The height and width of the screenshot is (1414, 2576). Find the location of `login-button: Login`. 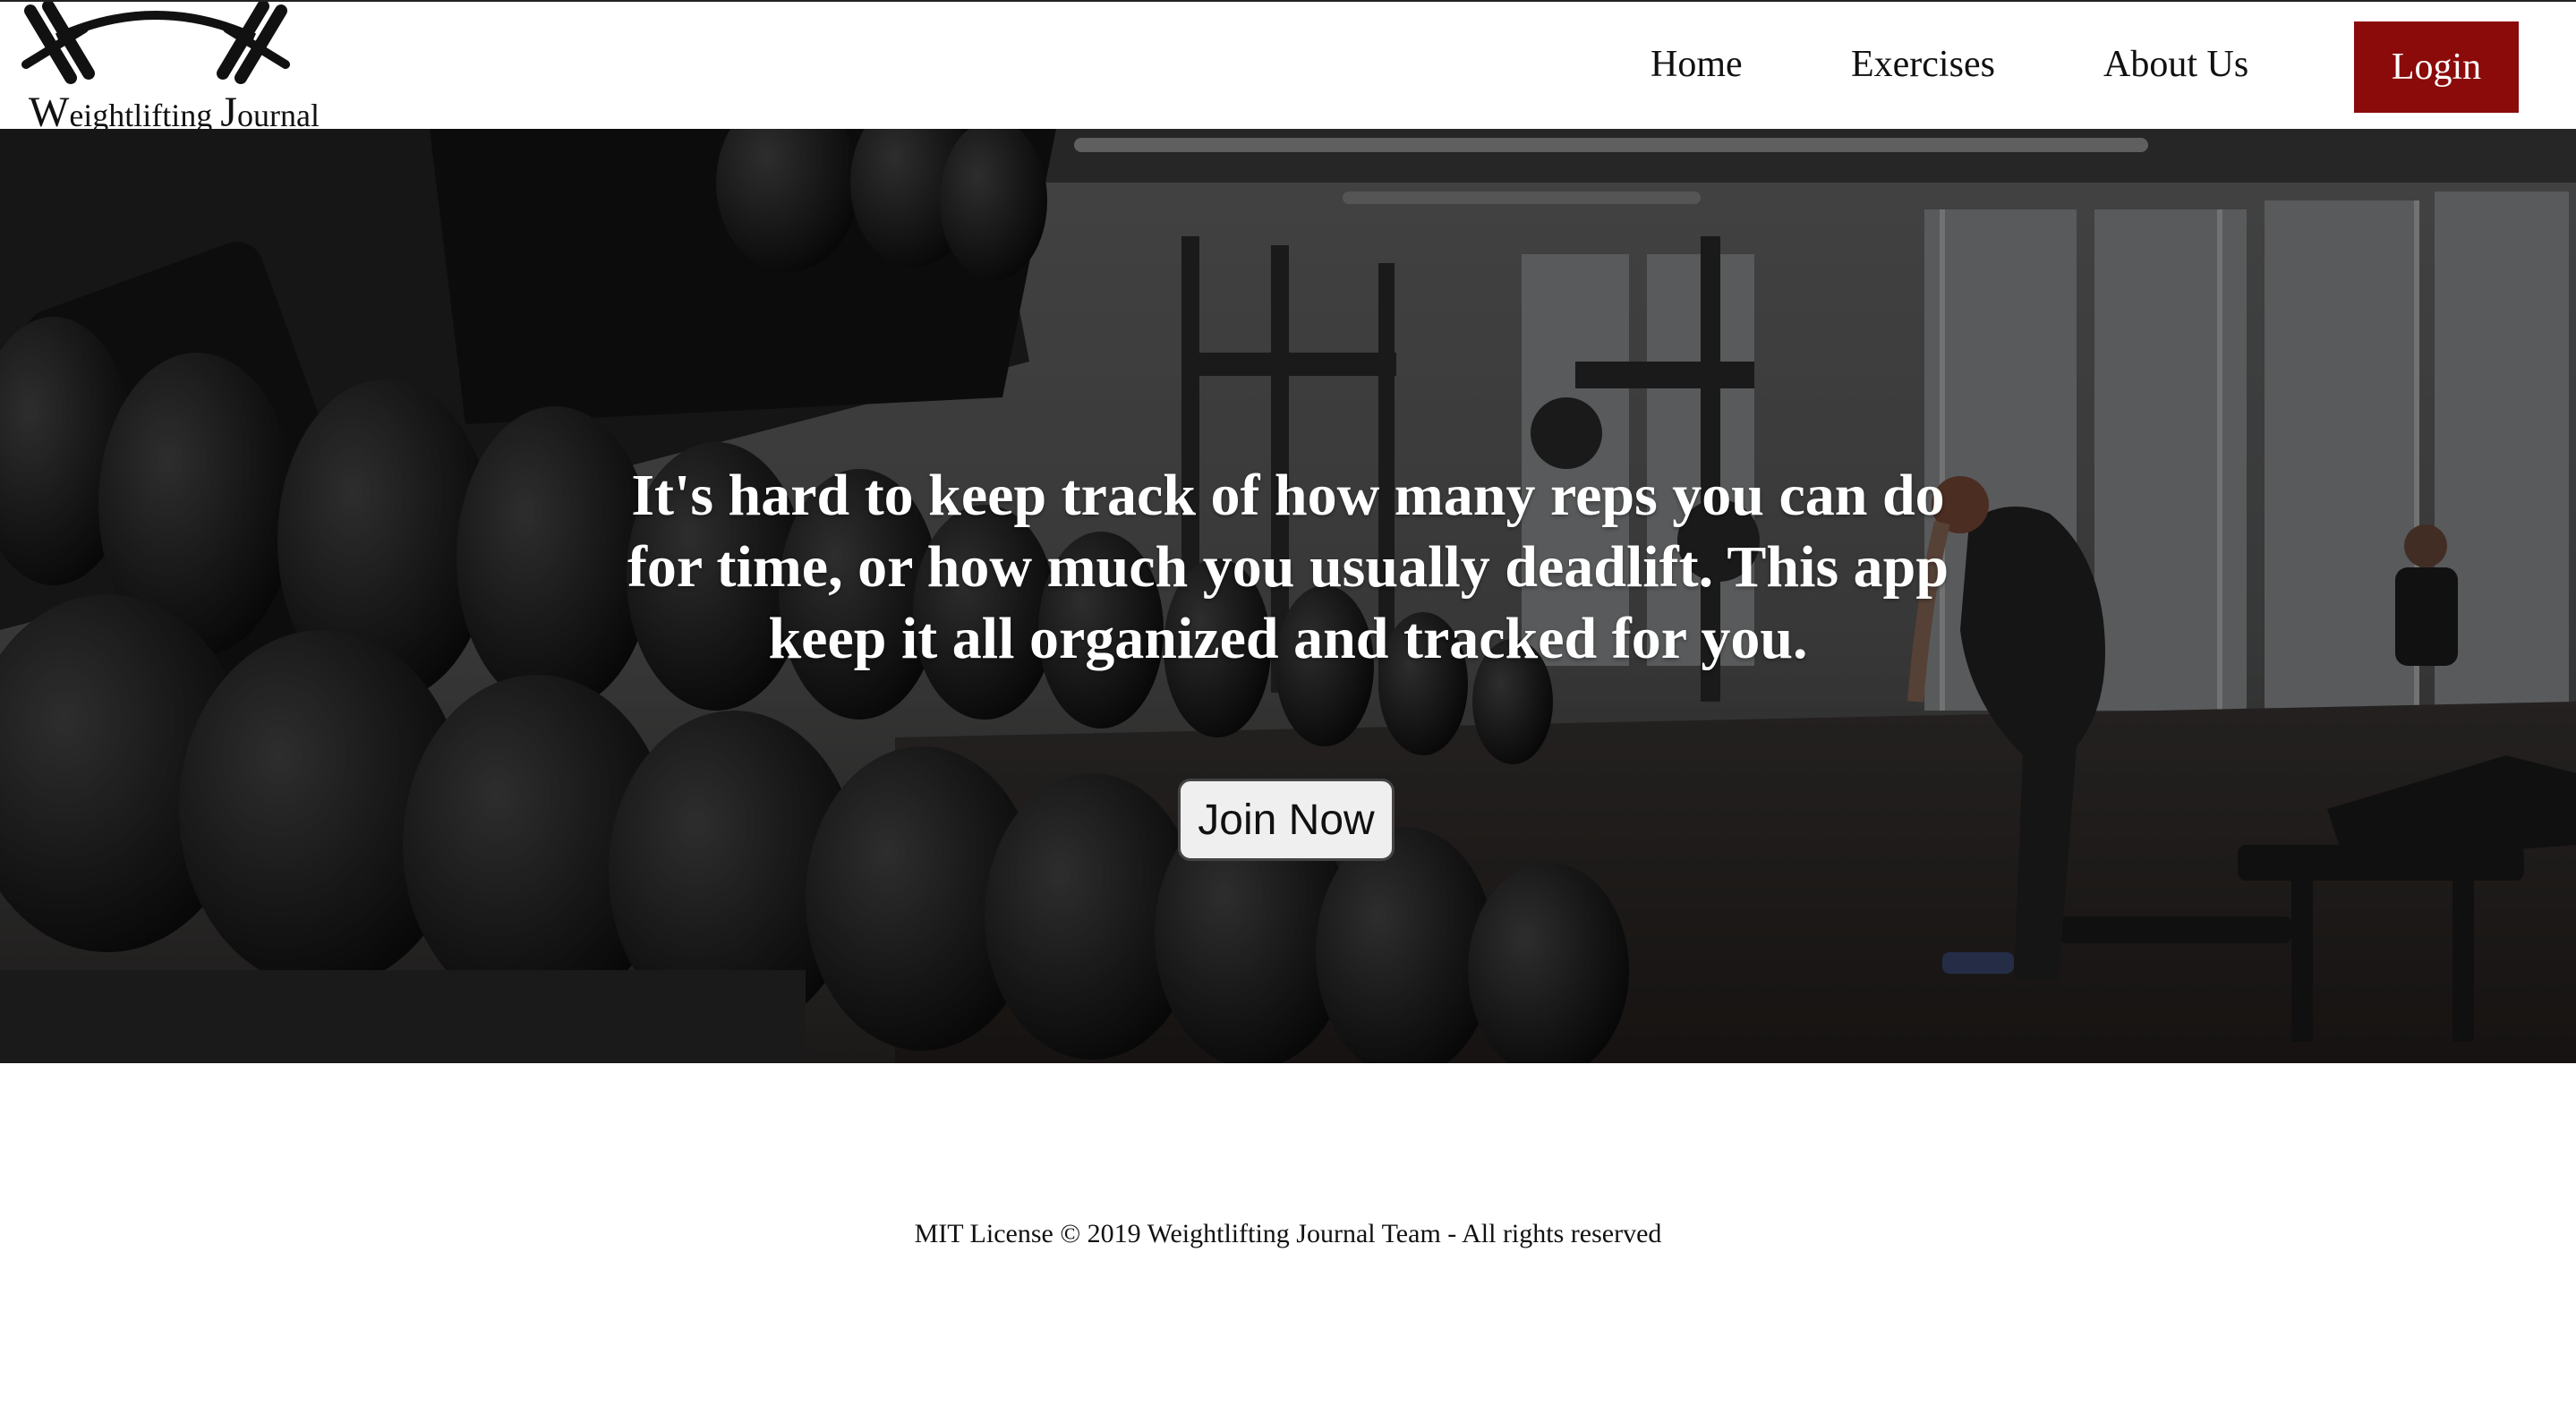

login-button: Login is located at coordinates (2436, 67).